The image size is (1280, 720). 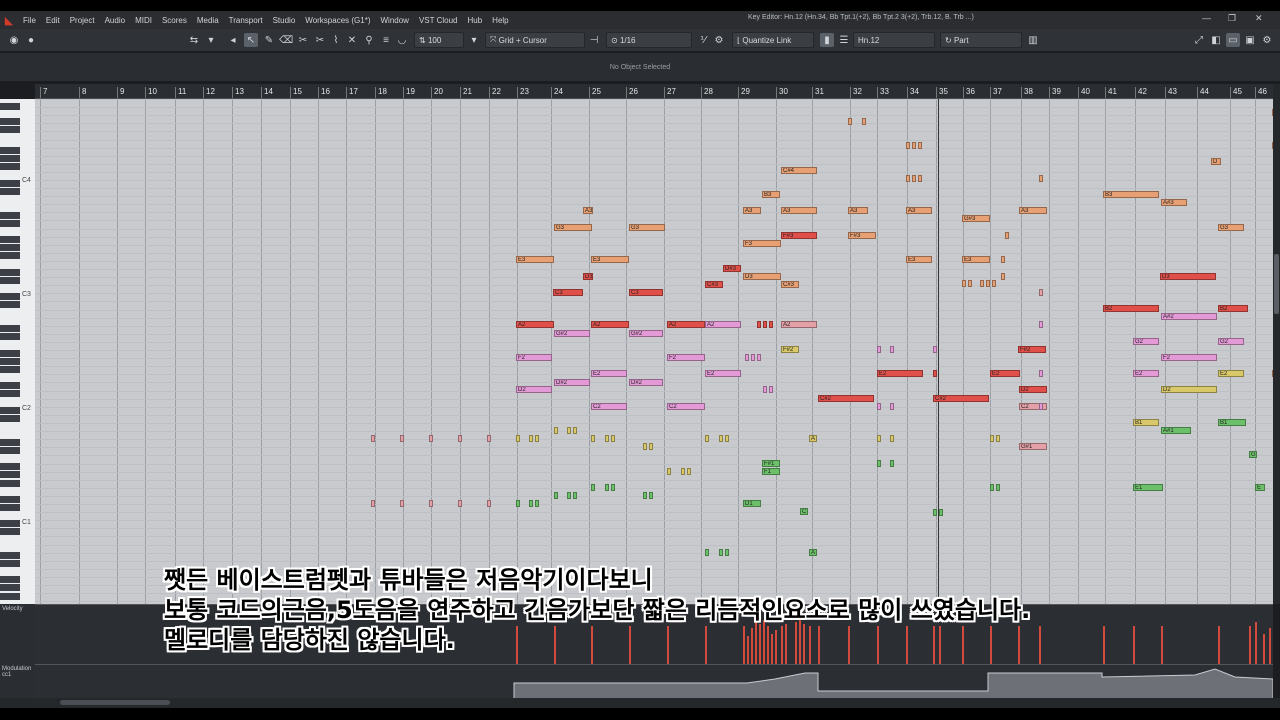 What do you see at coordinates (352, 40) in the screenshot?
I see `mute-tool-icon: ✕` at bounding box center [352, 40].